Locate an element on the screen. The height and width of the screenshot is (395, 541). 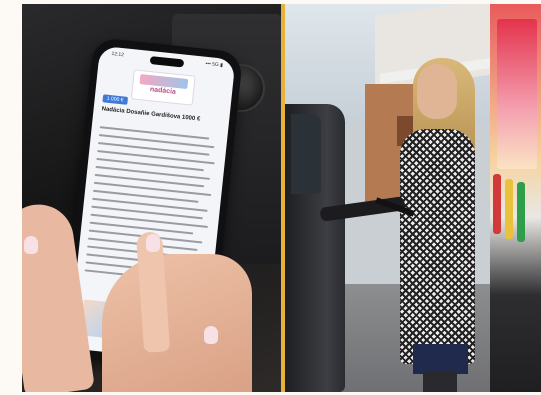
woman-legs is located at coordinates (440, 382).